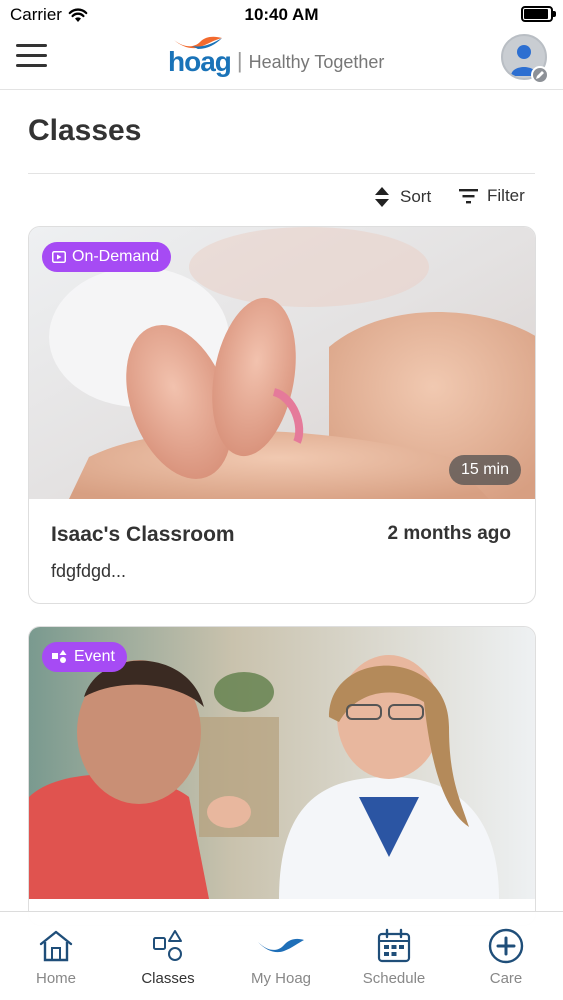 This screenshot has height=1000, width=563. Describe the element at coordinates (116, 256) in the screenshot. I see `badge-label: On-Demand` at that location.